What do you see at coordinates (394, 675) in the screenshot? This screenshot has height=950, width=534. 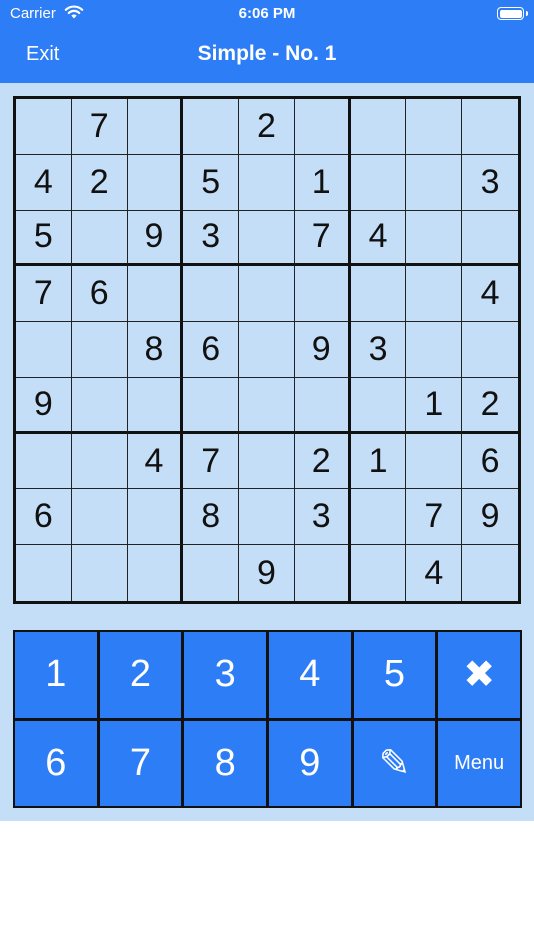 I see `key-5: 5` at bounding box center [394, 675].